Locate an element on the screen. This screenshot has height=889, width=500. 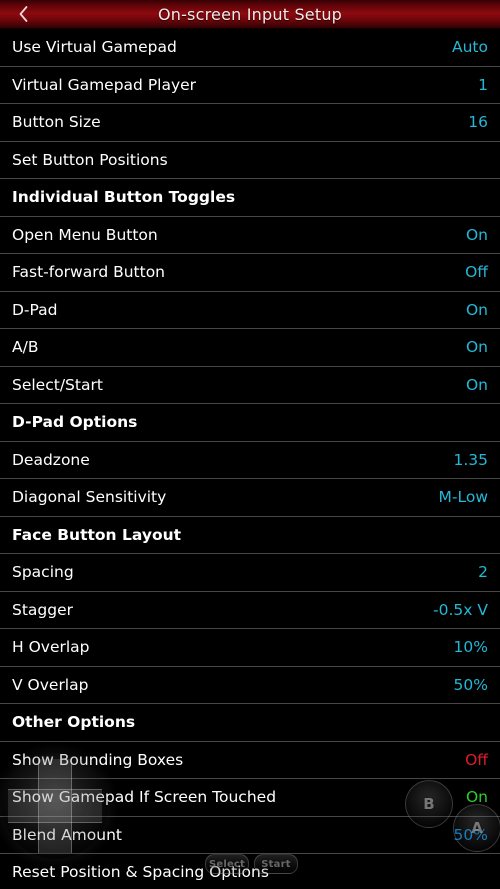
setting-label: Fast-forward Button is located at coordinates (89, 272).